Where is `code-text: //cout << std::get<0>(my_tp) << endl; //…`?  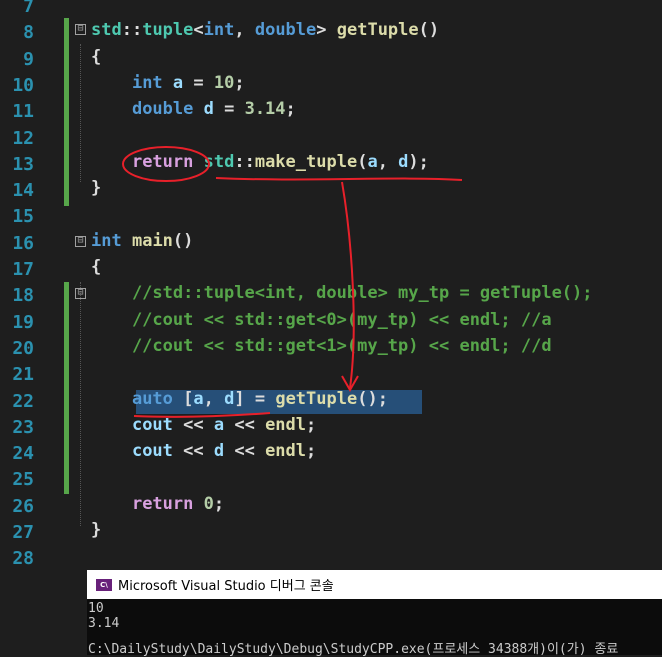
code-text: //cout << std::get<0>(my_tp) << endl; //… is located at coordinates (321, 323).